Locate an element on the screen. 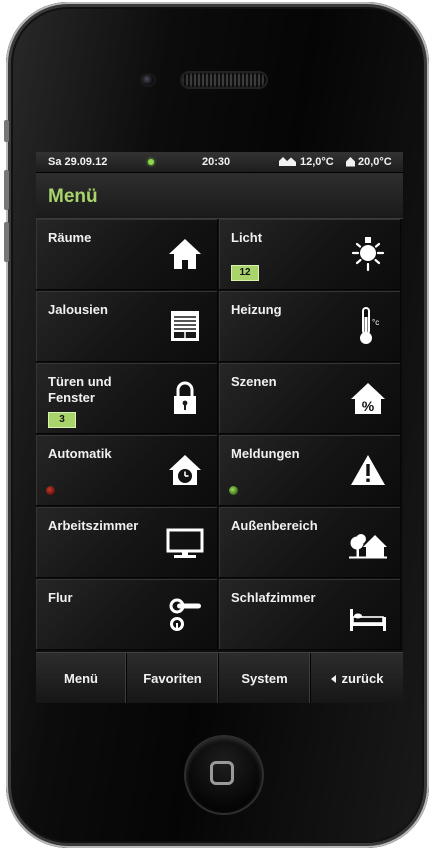 This screenshot has width=435, height=850. tile-aussenbereich: Außenbereich is located at coordinates (310, 542).